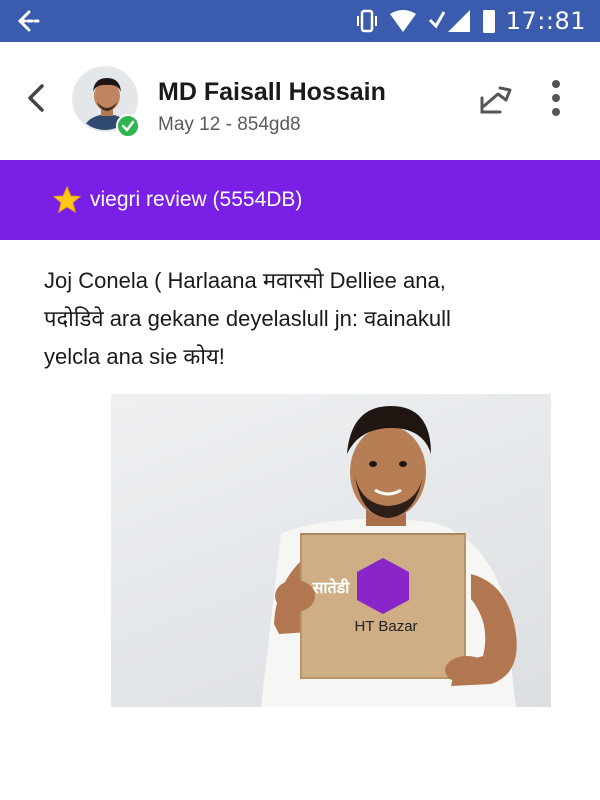 This screenshot has height=800, width=600. I want to click on poster-name: MD Faisall Hossain, so click(272, 92).